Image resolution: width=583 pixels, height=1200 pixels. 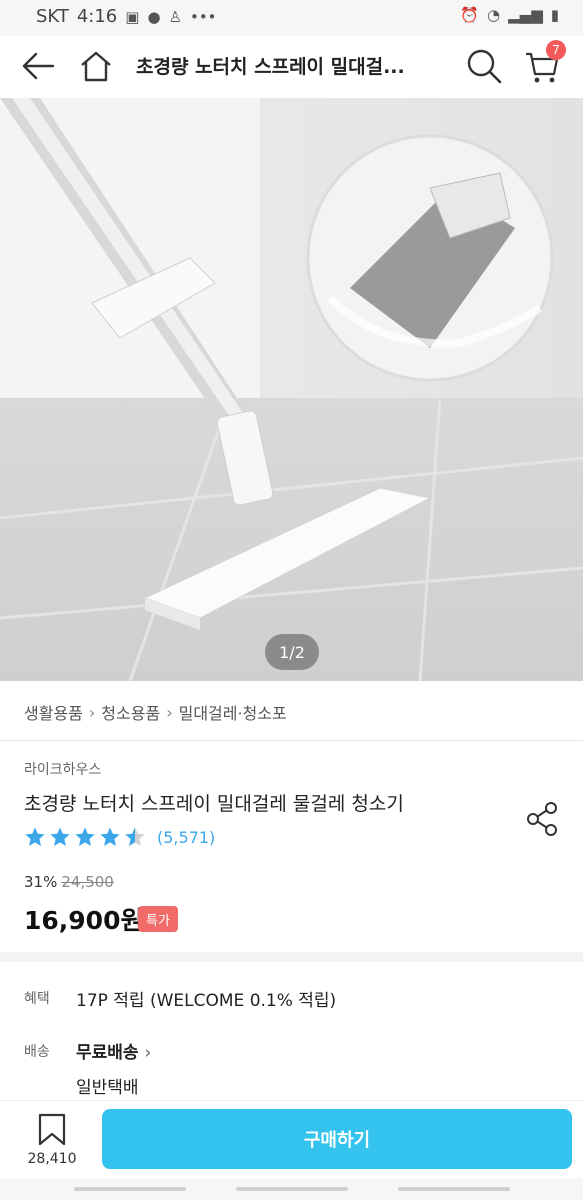 I want to click on discount-rate: 31%, so click(x=41, y=882).